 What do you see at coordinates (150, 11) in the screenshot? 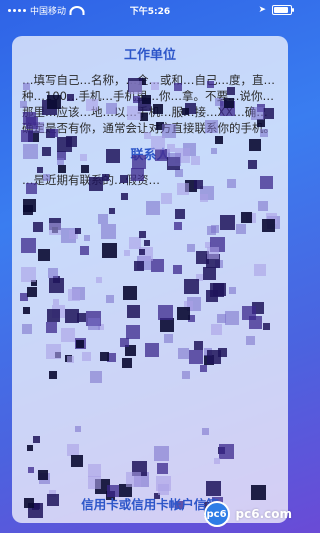
I see `time-label: 下午5:26` at bounding box center [150, 11].